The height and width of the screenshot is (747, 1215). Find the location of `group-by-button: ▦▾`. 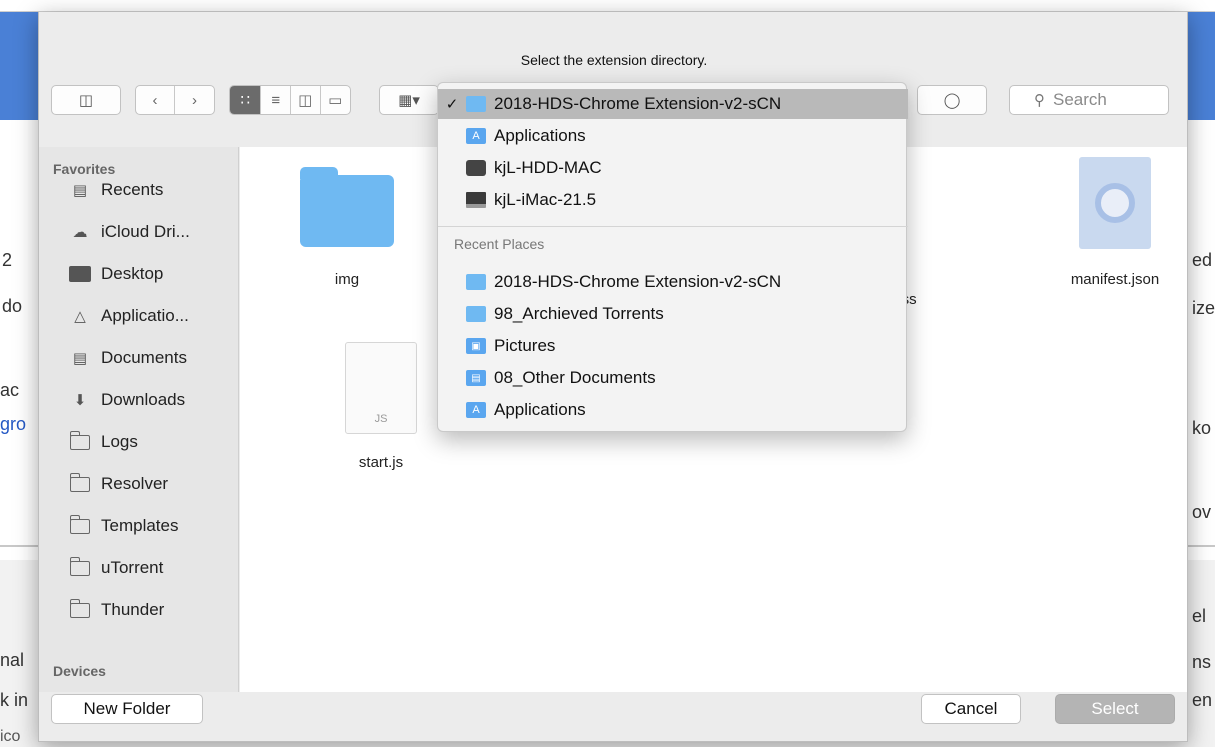

group-by-button: ▦▾ is located at coordinates (409, 100).